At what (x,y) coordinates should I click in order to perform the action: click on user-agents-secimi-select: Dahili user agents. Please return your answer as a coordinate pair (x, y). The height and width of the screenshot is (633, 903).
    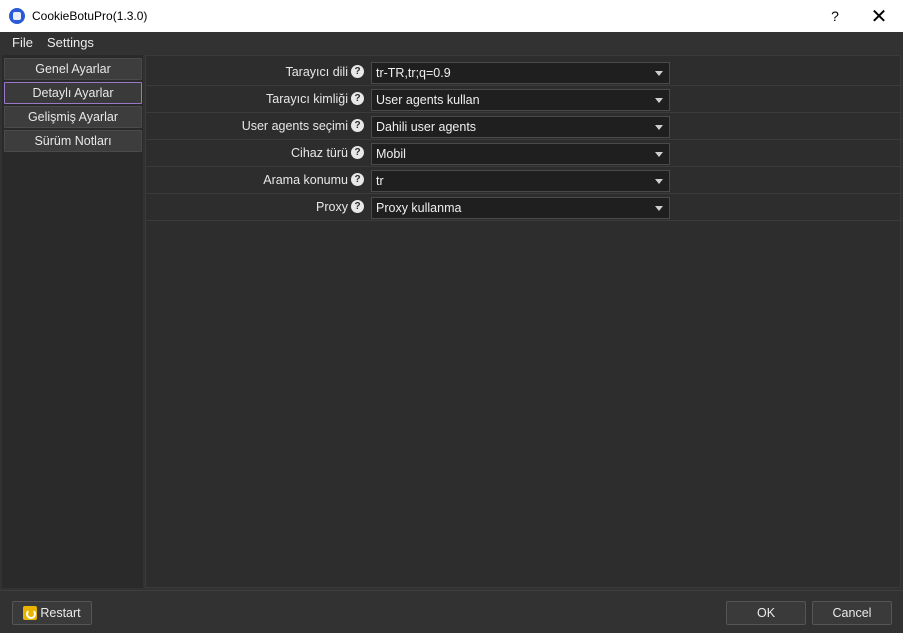
    Looking at the image, I should click on (520, 127).